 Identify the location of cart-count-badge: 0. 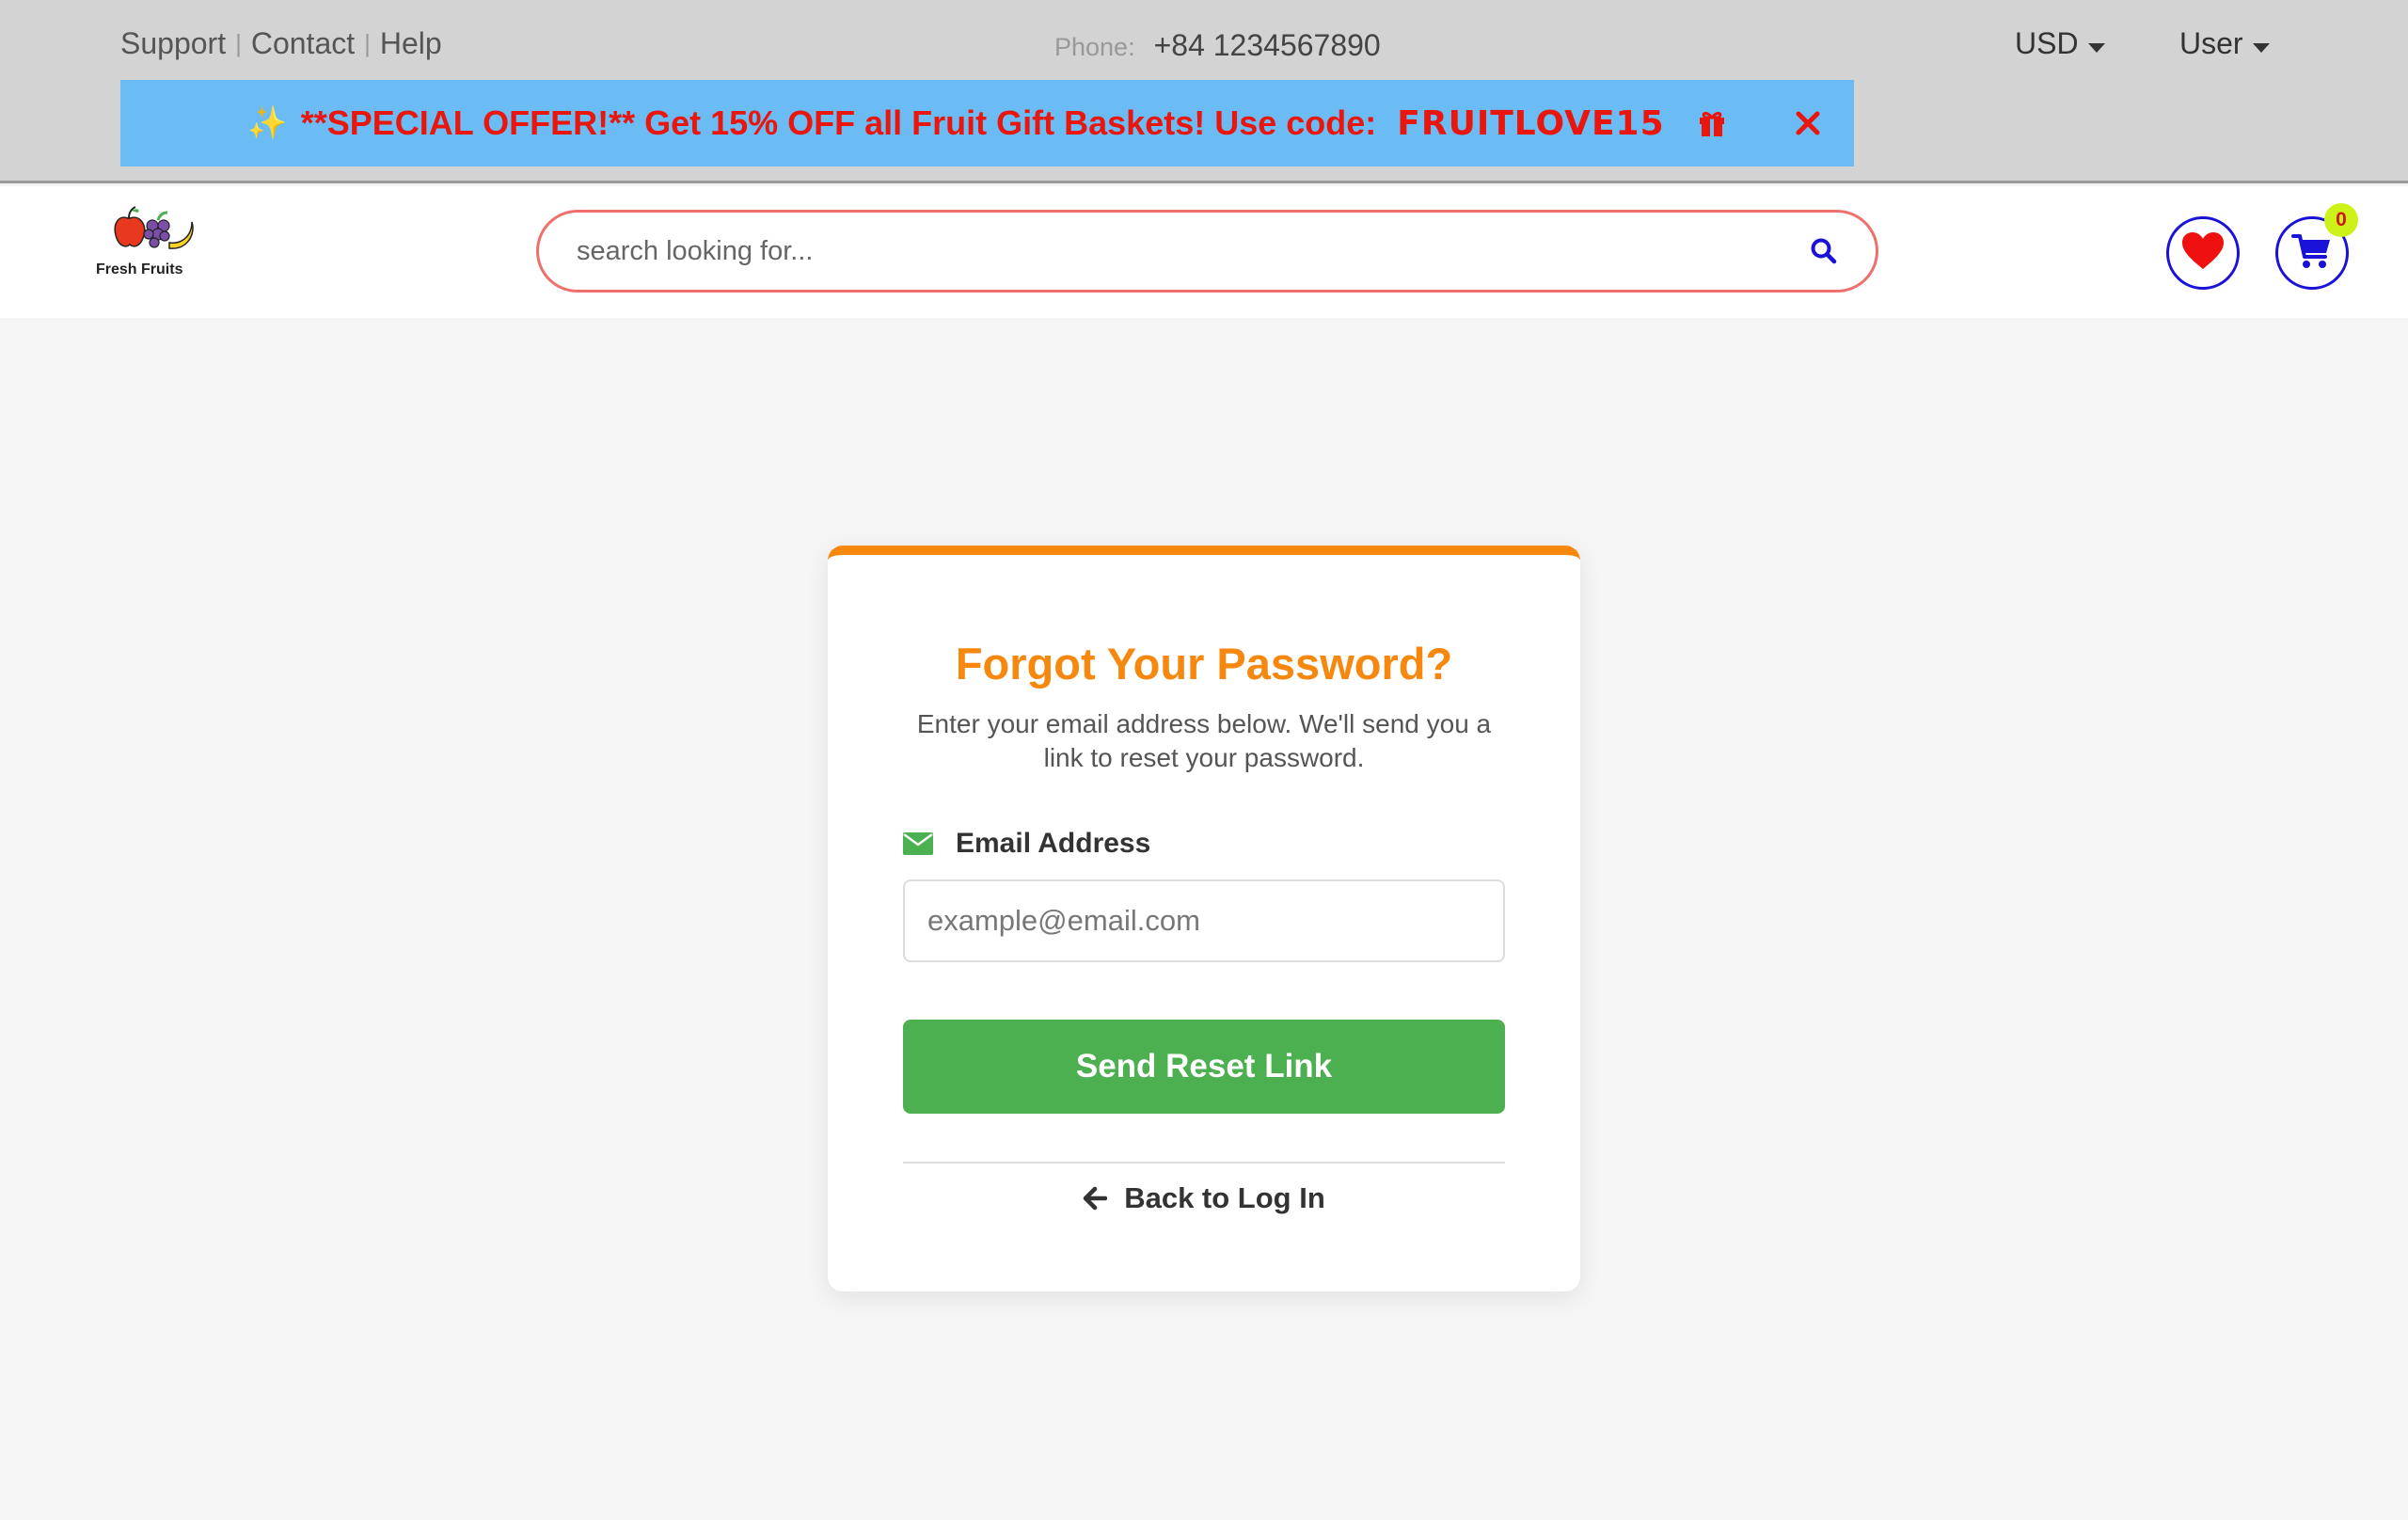
(2341, 220).